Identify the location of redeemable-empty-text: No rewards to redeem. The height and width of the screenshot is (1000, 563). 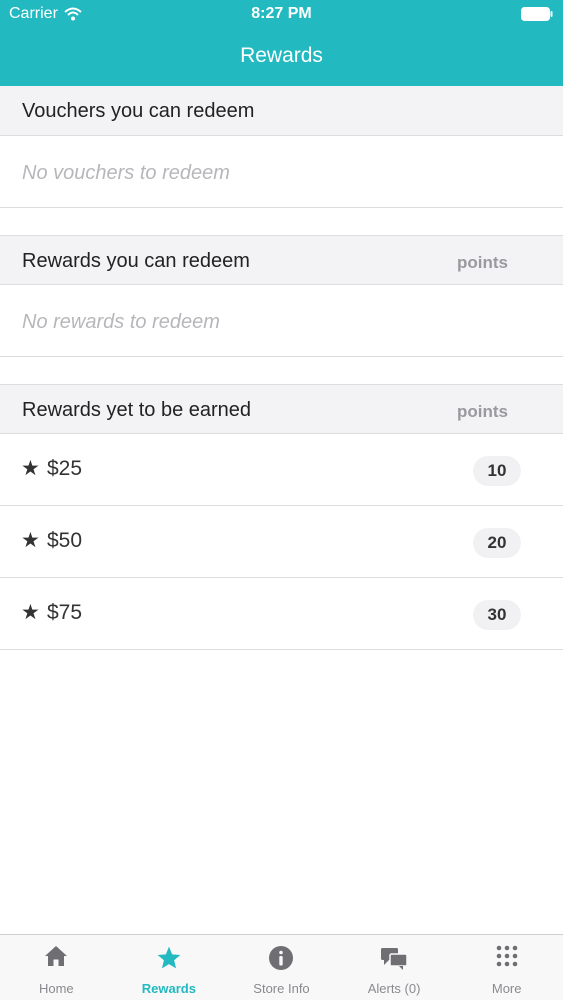
(121, 322).